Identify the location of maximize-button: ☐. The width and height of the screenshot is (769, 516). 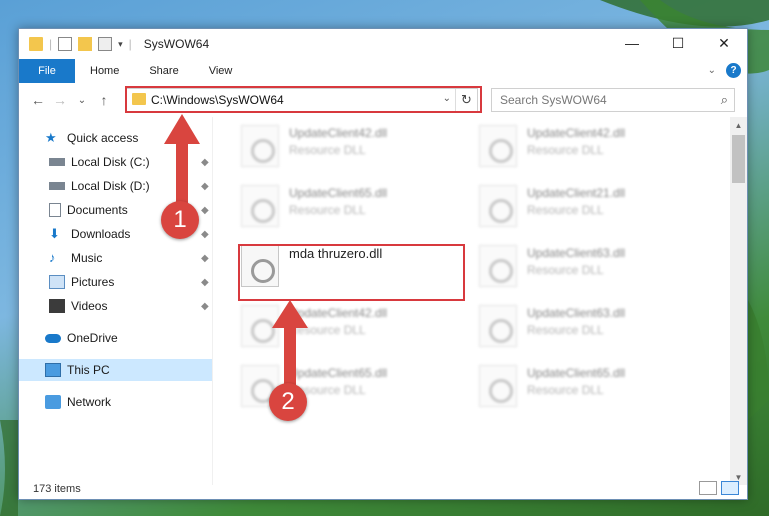
(678, 43).